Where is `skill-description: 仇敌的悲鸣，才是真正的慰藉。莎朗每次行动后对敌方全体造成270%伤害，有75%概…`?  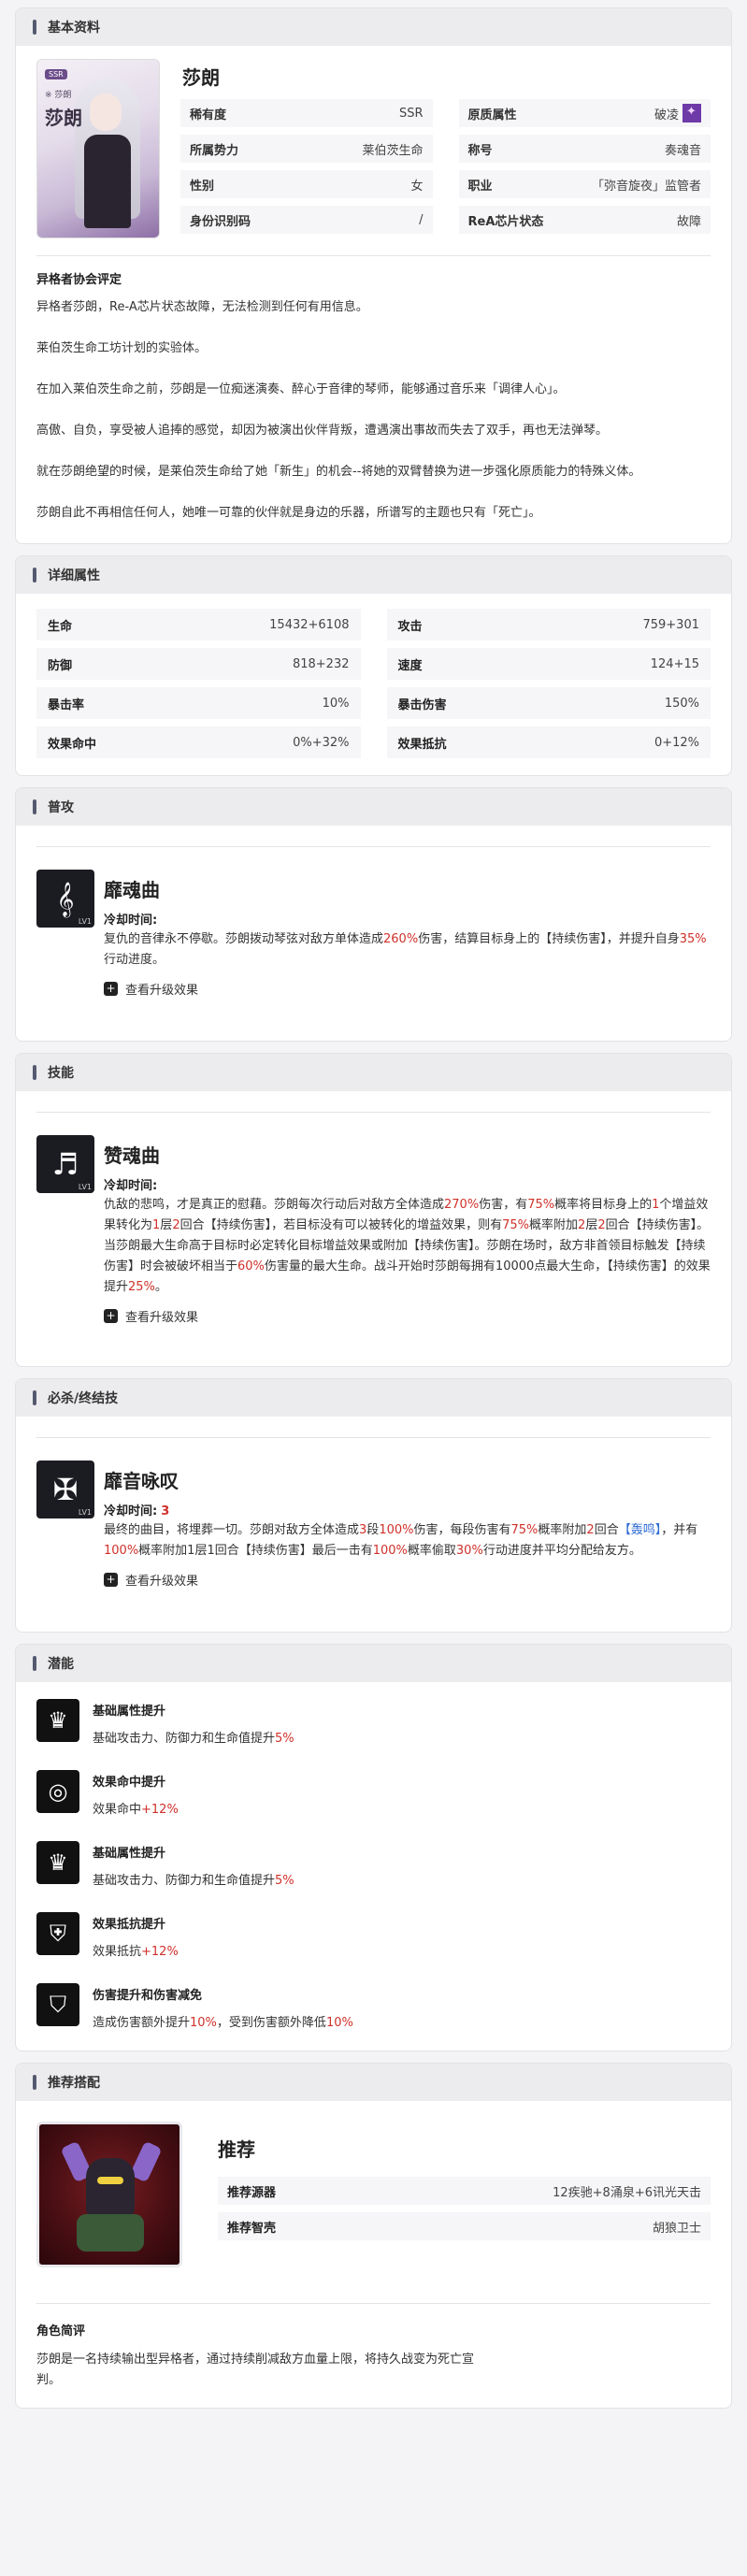
skill-description: 仇敌的悲鸣，才是真正的慰藉。莎朗每次行动后对敌方全体造成270%伤害，有75%概… is located at coordinates (407, 1246).